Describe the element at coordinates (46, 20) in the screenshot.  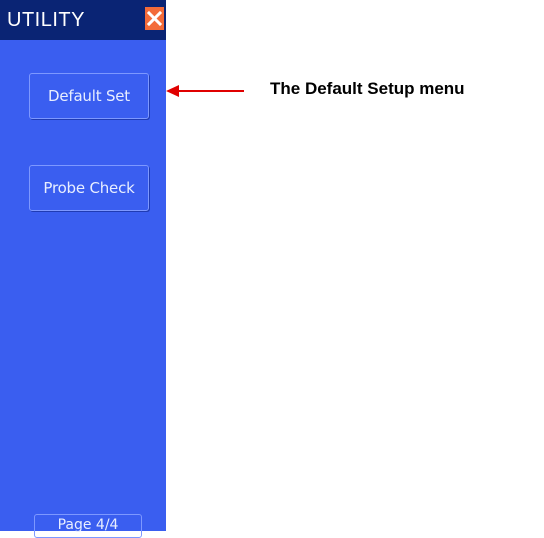
I see `panel-title: UTILITY` at that location.